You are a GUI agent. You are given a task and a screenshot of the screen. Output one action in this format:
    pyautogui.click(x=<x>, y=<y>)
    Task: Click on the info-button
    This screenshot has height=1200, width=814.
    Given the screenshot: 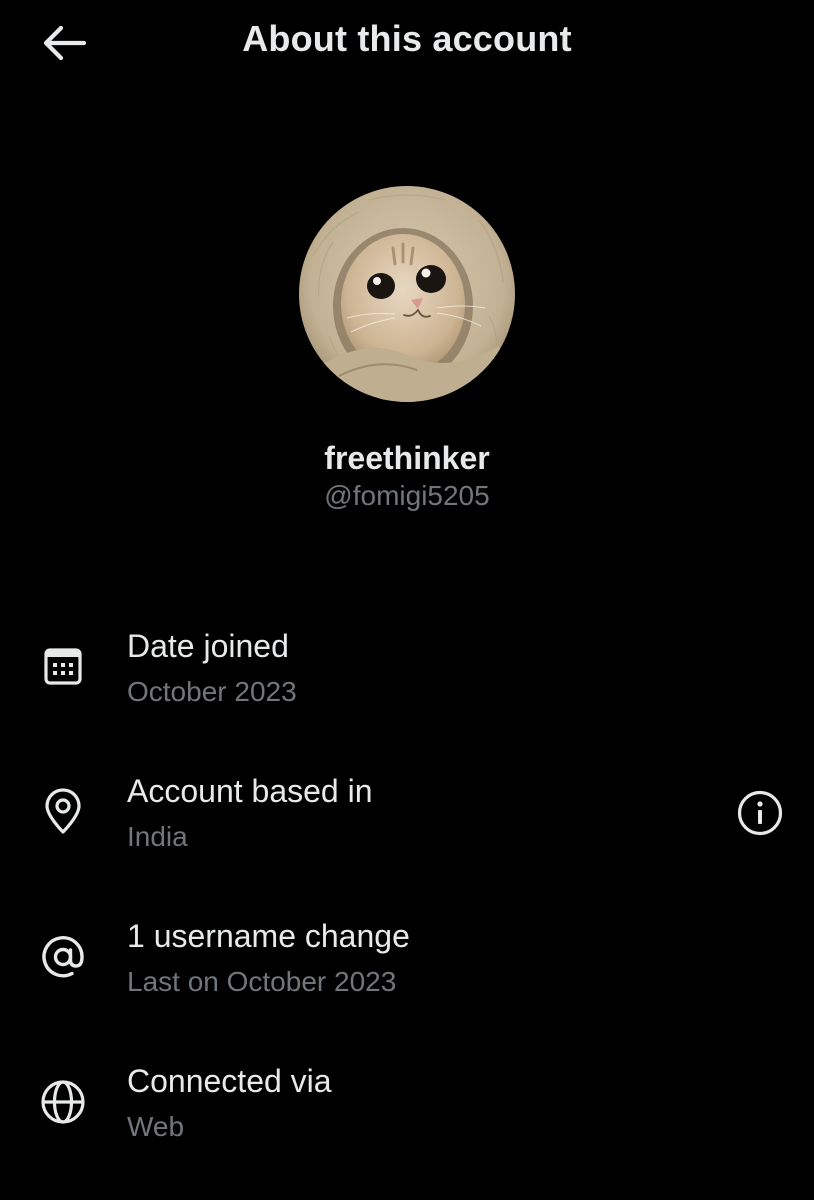 What is the action you would take?
    pyautogui.click(x=760, y=813)
    